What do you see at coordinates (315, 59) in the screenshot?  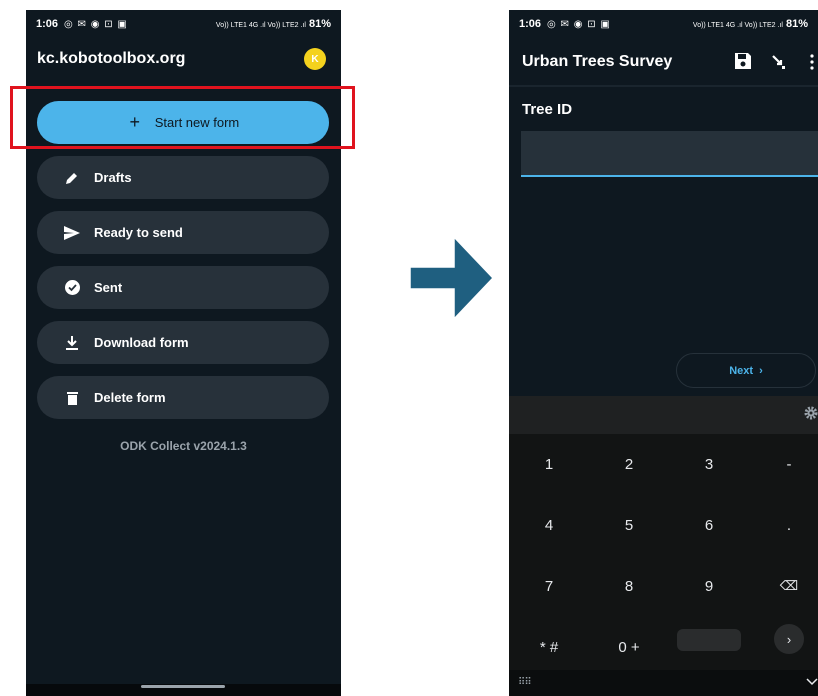 I see `avatar: K` at bounding box center [315, 59].